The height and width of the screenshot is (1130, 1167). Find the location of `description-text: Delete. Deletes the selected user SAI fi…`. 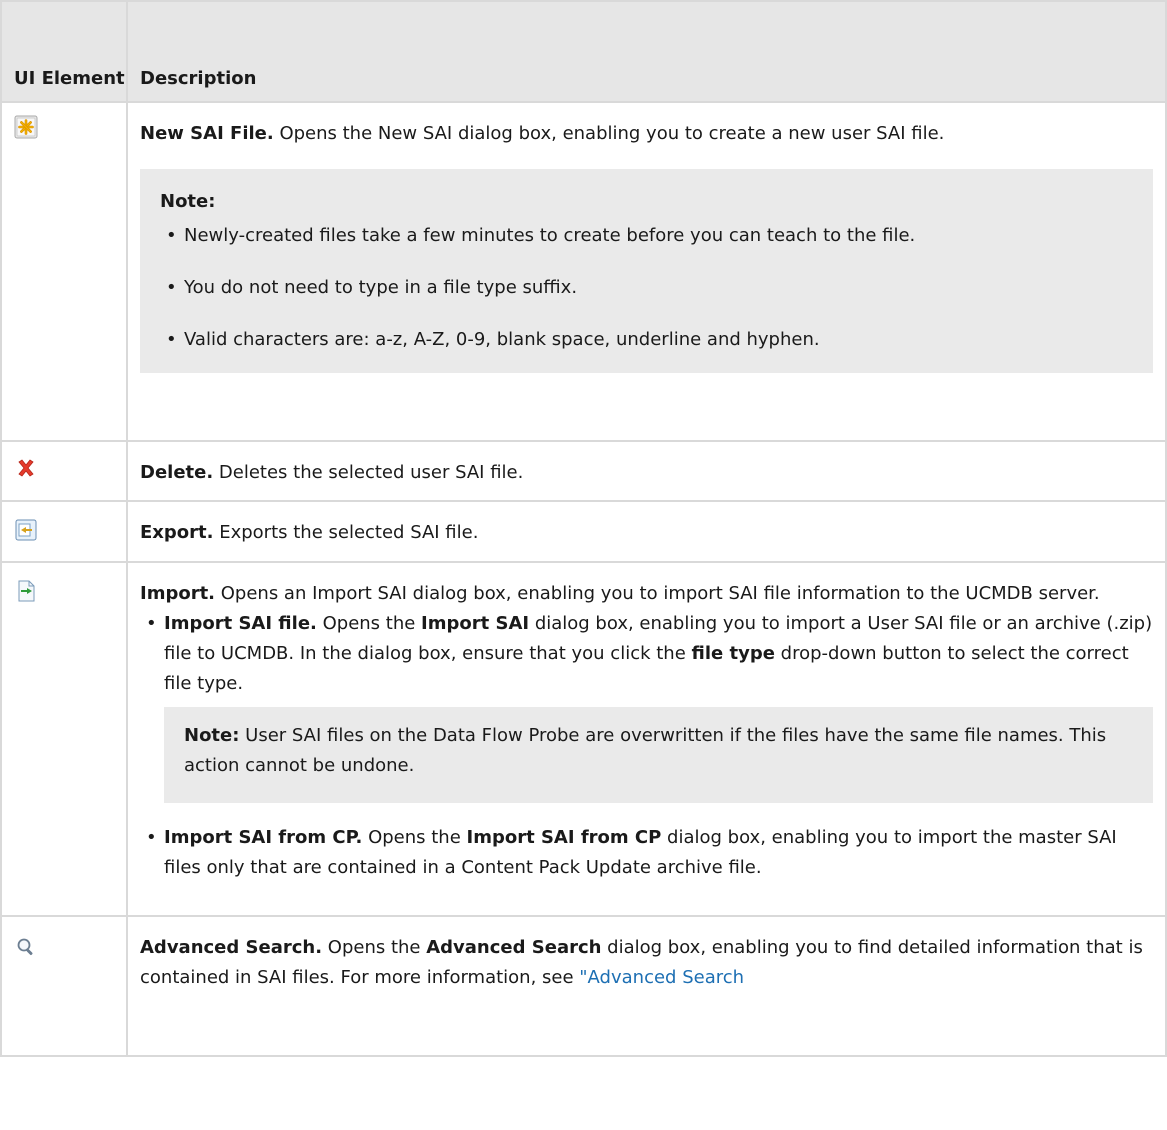

description-text: Delete. Deletes the selected user SAI fi… is located at coordinates (332, 472).